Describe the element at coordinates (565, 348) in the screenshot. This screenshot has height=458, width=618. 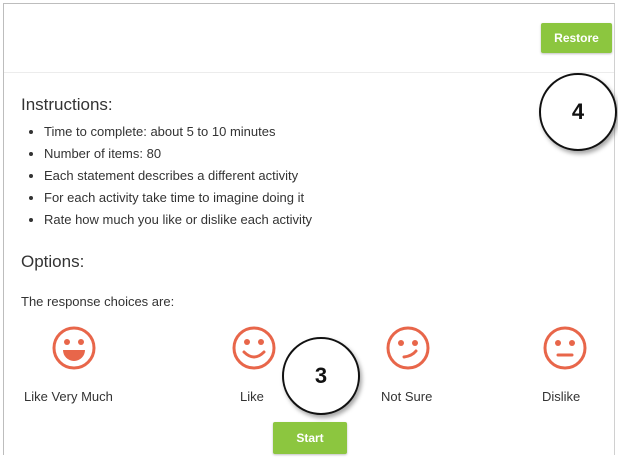
I see `neutral-face-icon` at that location.